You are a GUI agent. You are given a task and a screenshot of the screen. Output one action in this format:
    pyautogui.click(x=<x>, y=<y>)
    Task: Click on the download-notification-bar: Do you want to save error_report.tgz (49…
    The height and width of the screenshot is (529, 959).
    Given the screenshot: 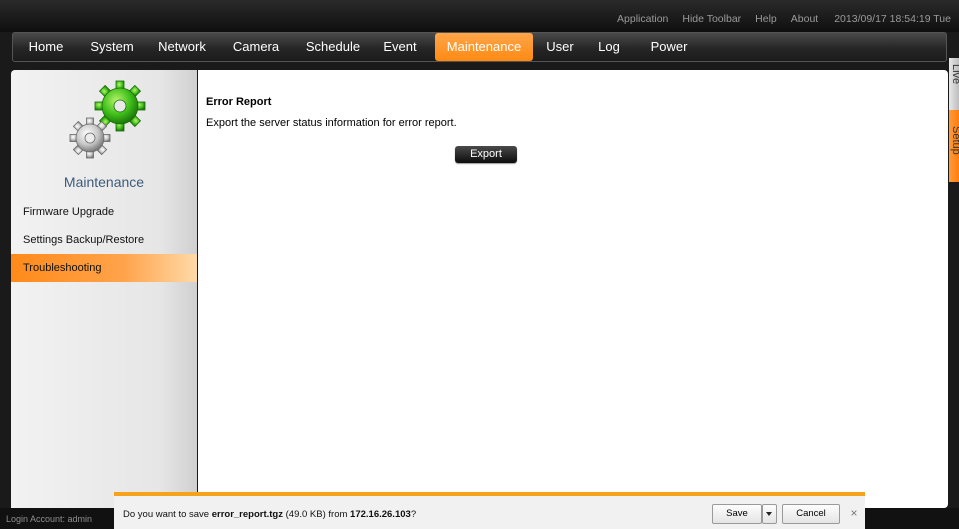 What is the action you would take?
    pyautogui.click(x=489, y=510)
    